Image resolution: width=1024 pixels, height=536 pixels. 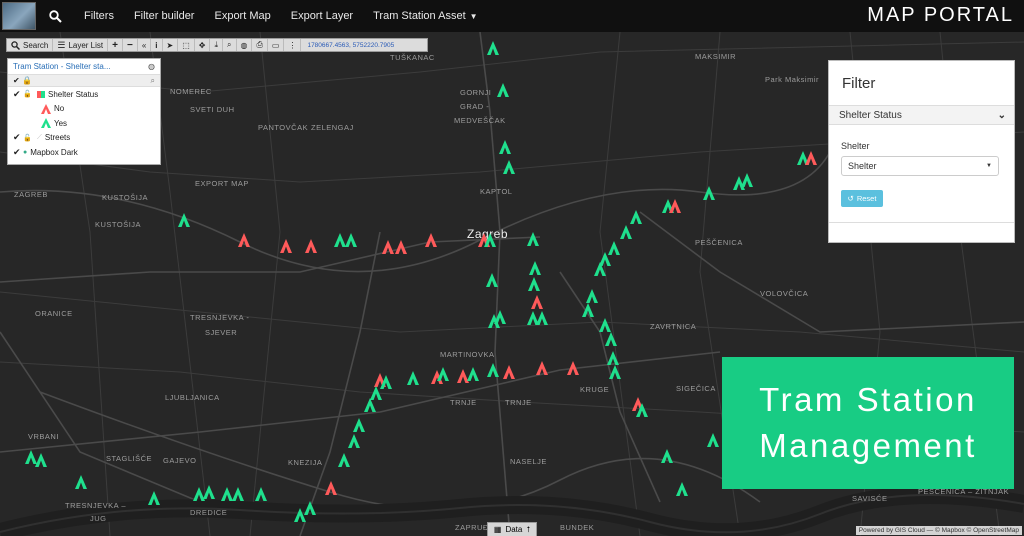 I want to click on map-label: KAPTOL, so click(x=496, y=191).